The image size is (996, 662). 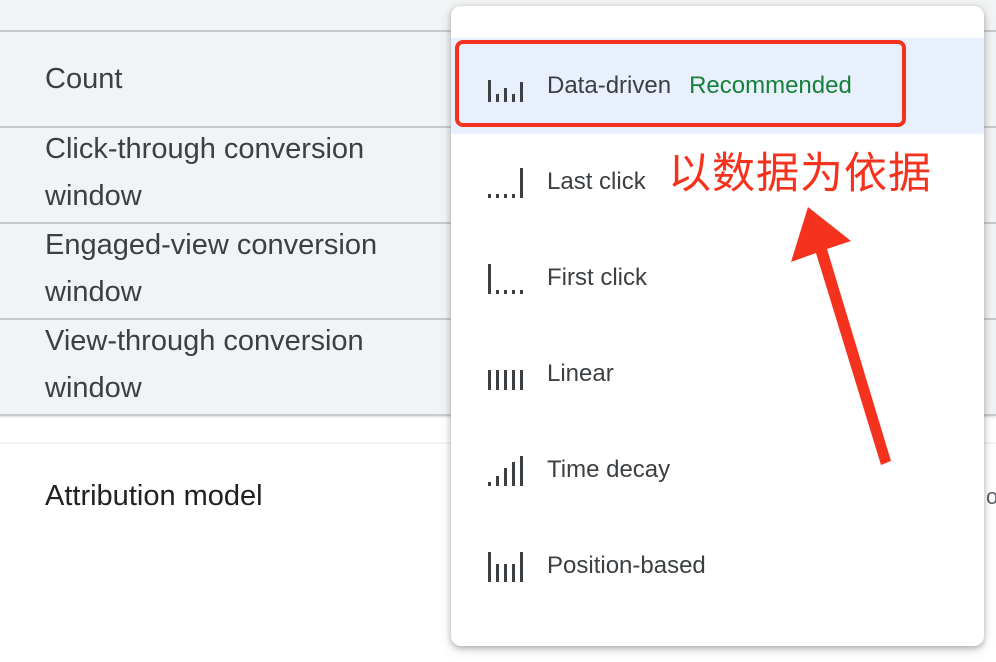 I want to click on annotation-text: 以数据为依据, so click(x=800, y=174).